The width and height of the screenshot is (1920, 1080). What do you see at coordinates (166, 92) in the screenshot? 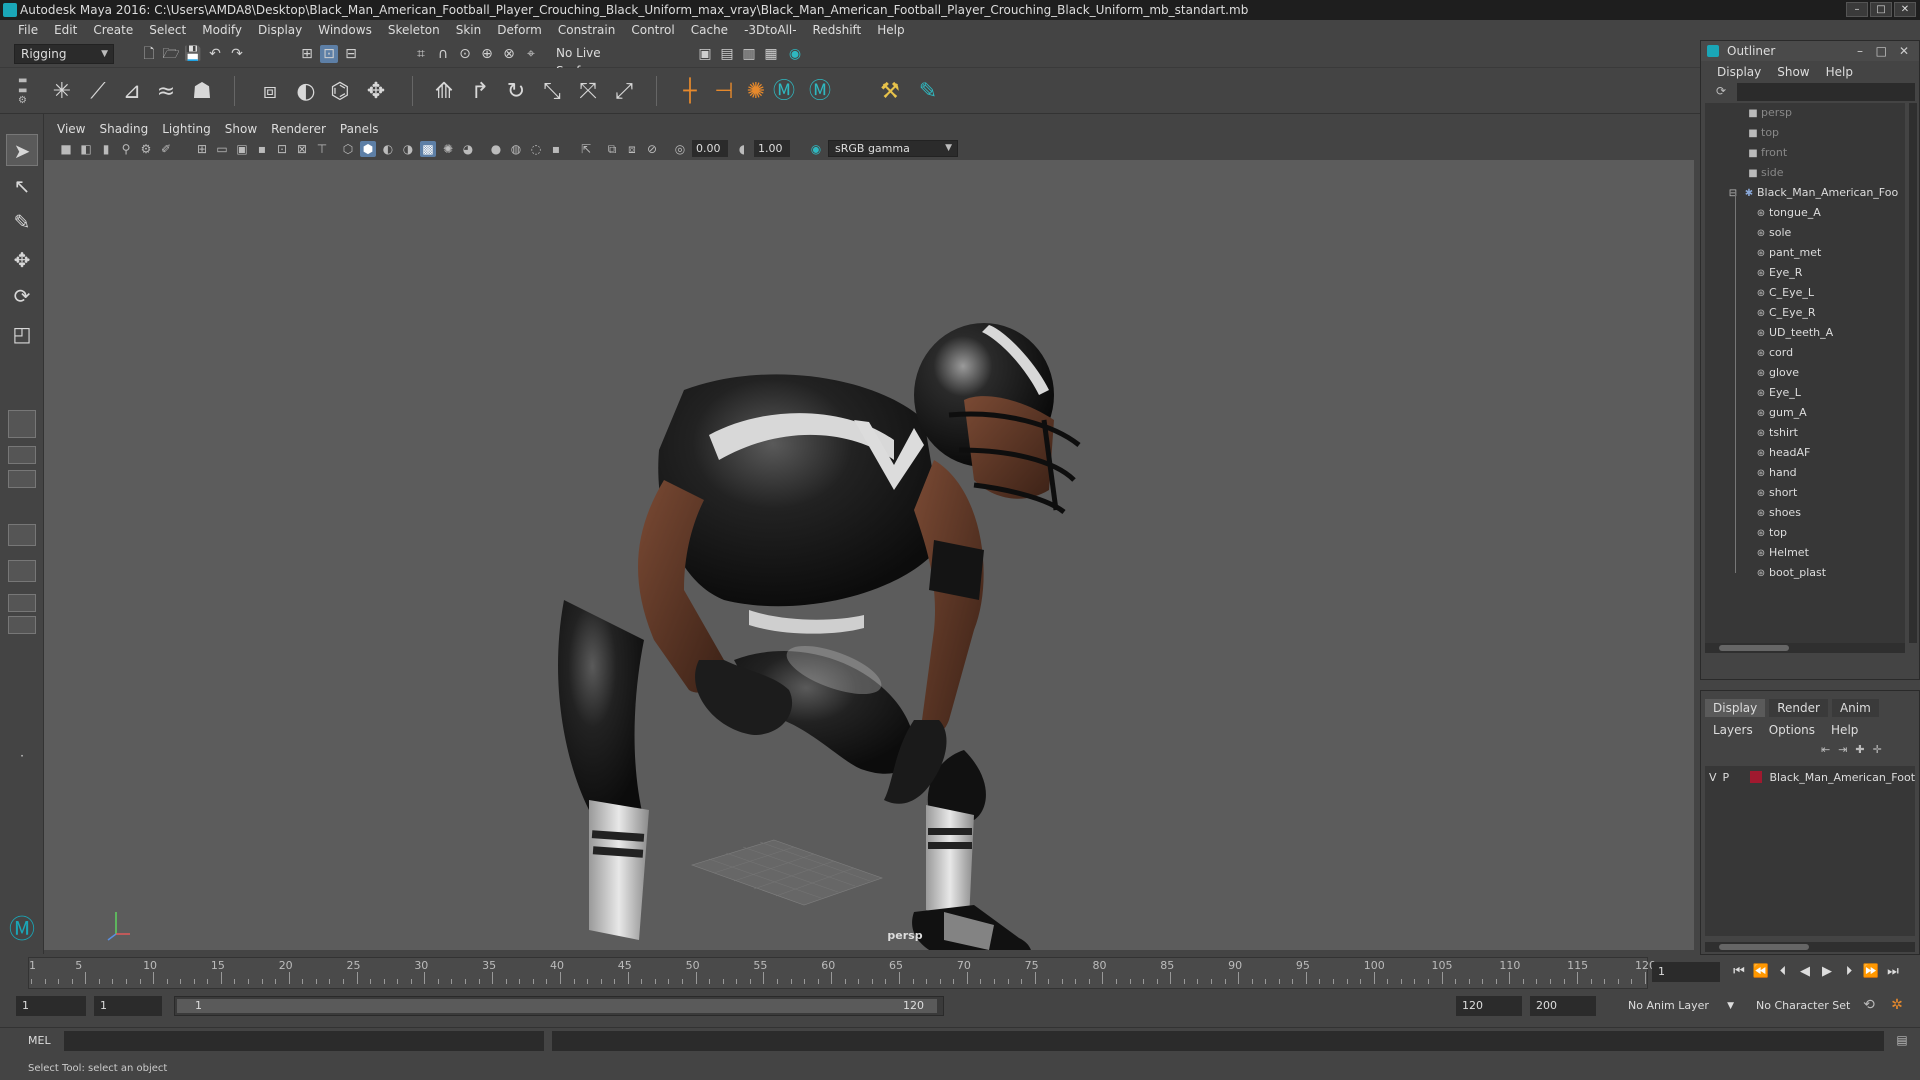
I see `ik-spline-icon: ≈` at bounding box center [166, 92].